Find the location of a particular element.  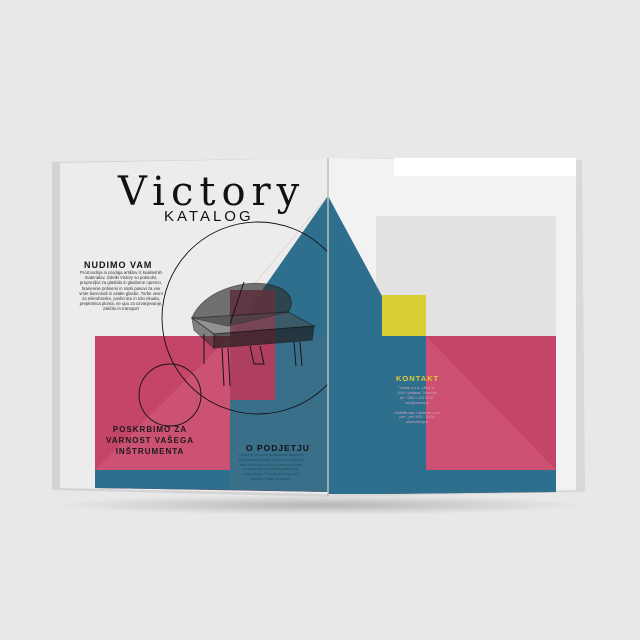

care-heading: POSKRBIMO ZA VARNOST VAŠEGA INŠTRUMENTA is located at coordinates (150, 440).